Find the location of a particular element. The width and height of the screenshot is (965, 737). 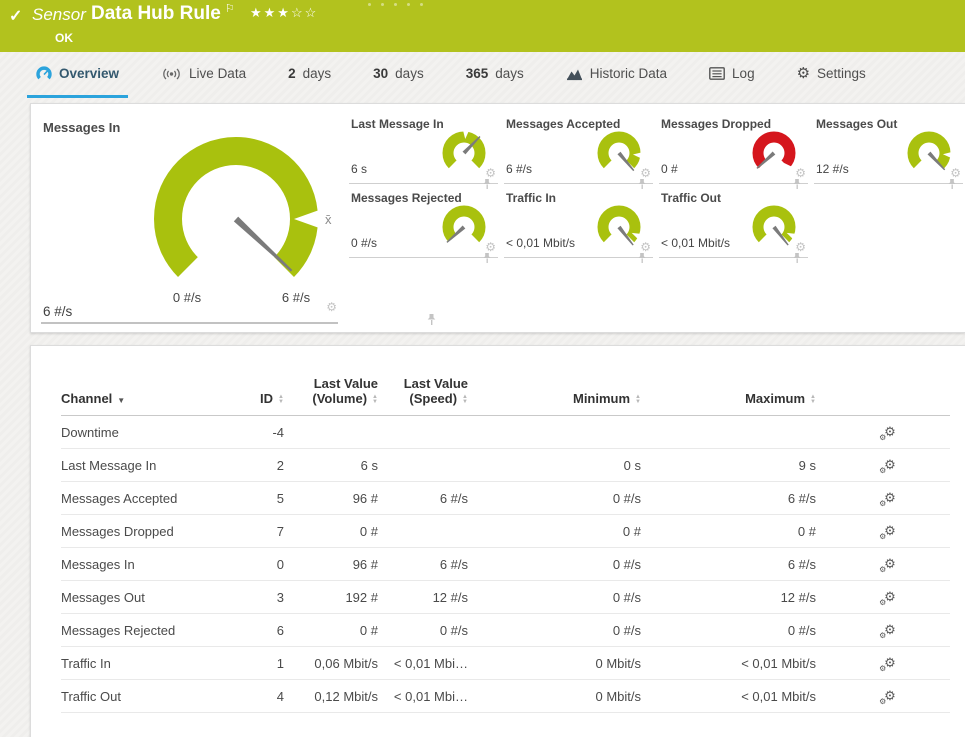

channel-name: Messages Dropped is located at coordinates (153, 531).